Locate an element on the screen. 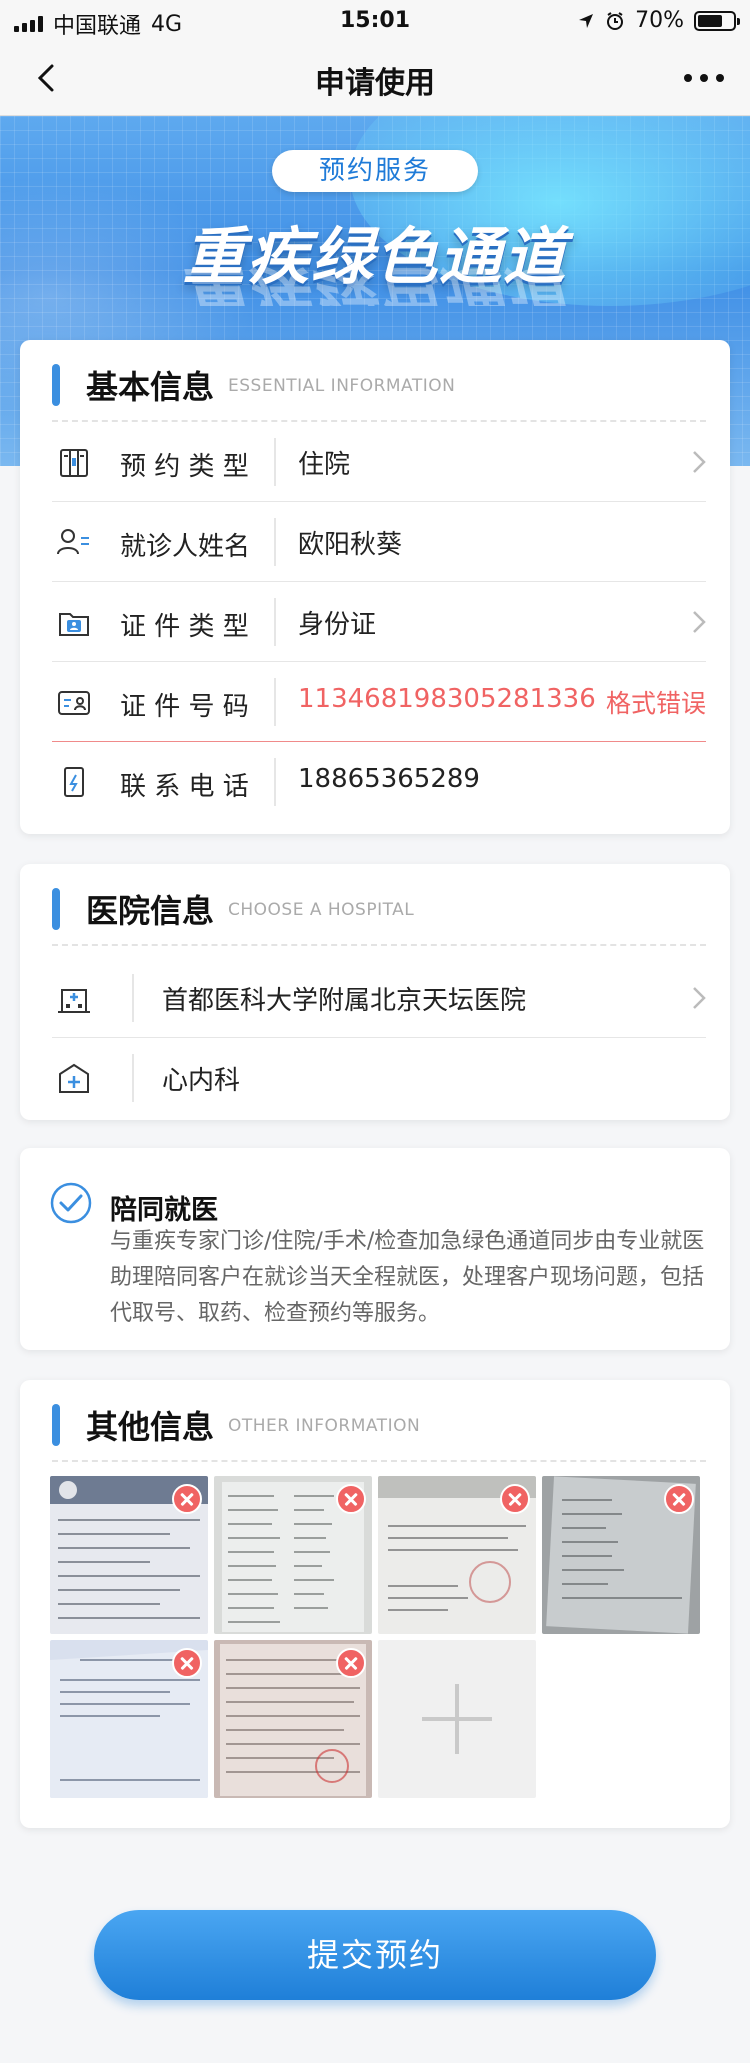 The height and width of the screenshot is (2063, 750). service-badge: 预约服务 is located at coordinates (375, 171).